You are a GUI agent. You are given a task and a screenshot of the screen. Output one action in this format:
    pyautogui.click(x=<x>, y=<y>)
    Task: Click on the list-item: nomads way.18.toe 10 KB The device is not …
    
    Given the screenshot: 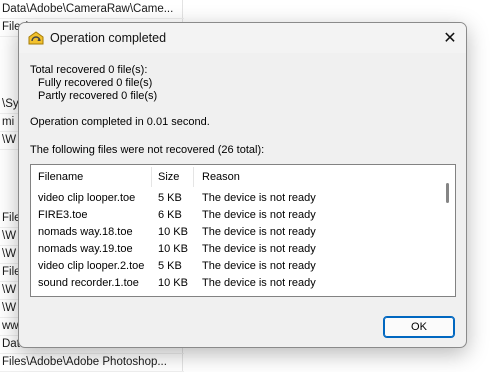 What is the action you would take?
    pyautogui.click(x=236, y=232)
    